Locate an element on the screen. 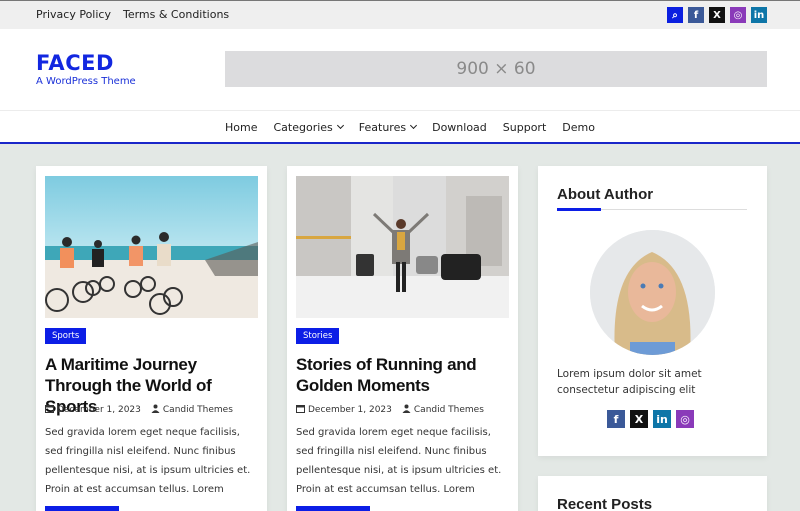 The width and height of the screenshot is (800, 511). search-icon: ⌕ is located at coordinates (675, 15).